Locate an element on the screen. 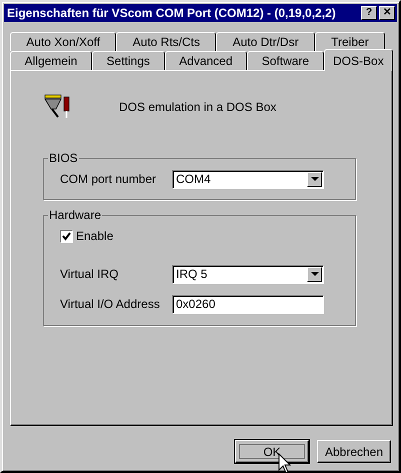  mouse-pointer-icon is located at coordinates (285, 463).